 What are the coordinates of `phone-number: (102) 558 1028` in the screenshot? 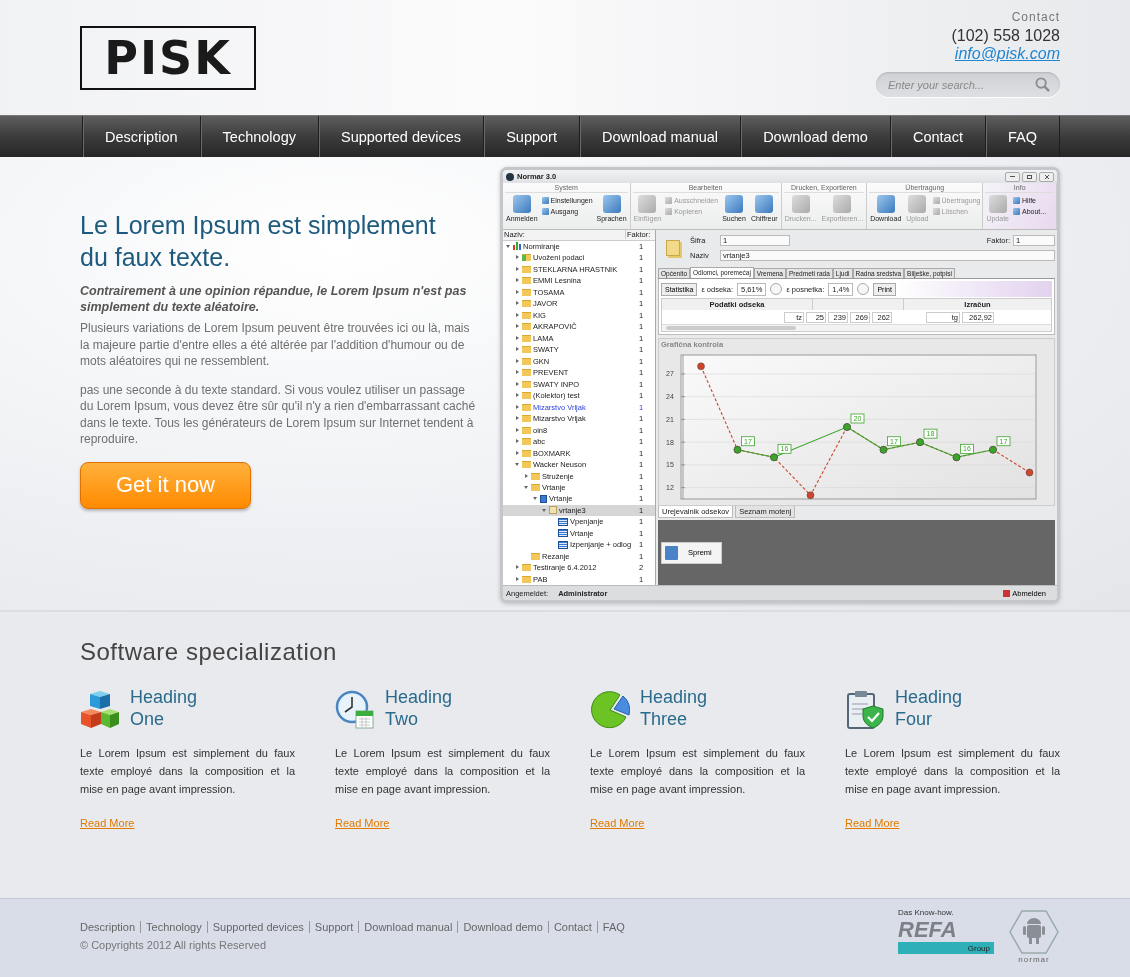 It's located at (1005, 36).